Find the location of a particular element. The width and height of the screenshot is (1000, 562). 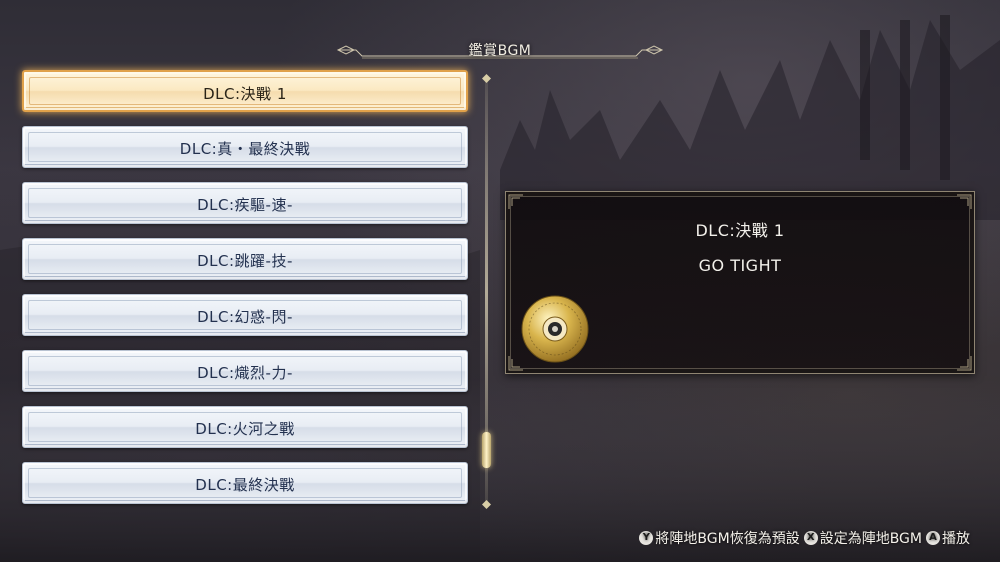

x-button-icon: X is located at coordinates (810, 538).